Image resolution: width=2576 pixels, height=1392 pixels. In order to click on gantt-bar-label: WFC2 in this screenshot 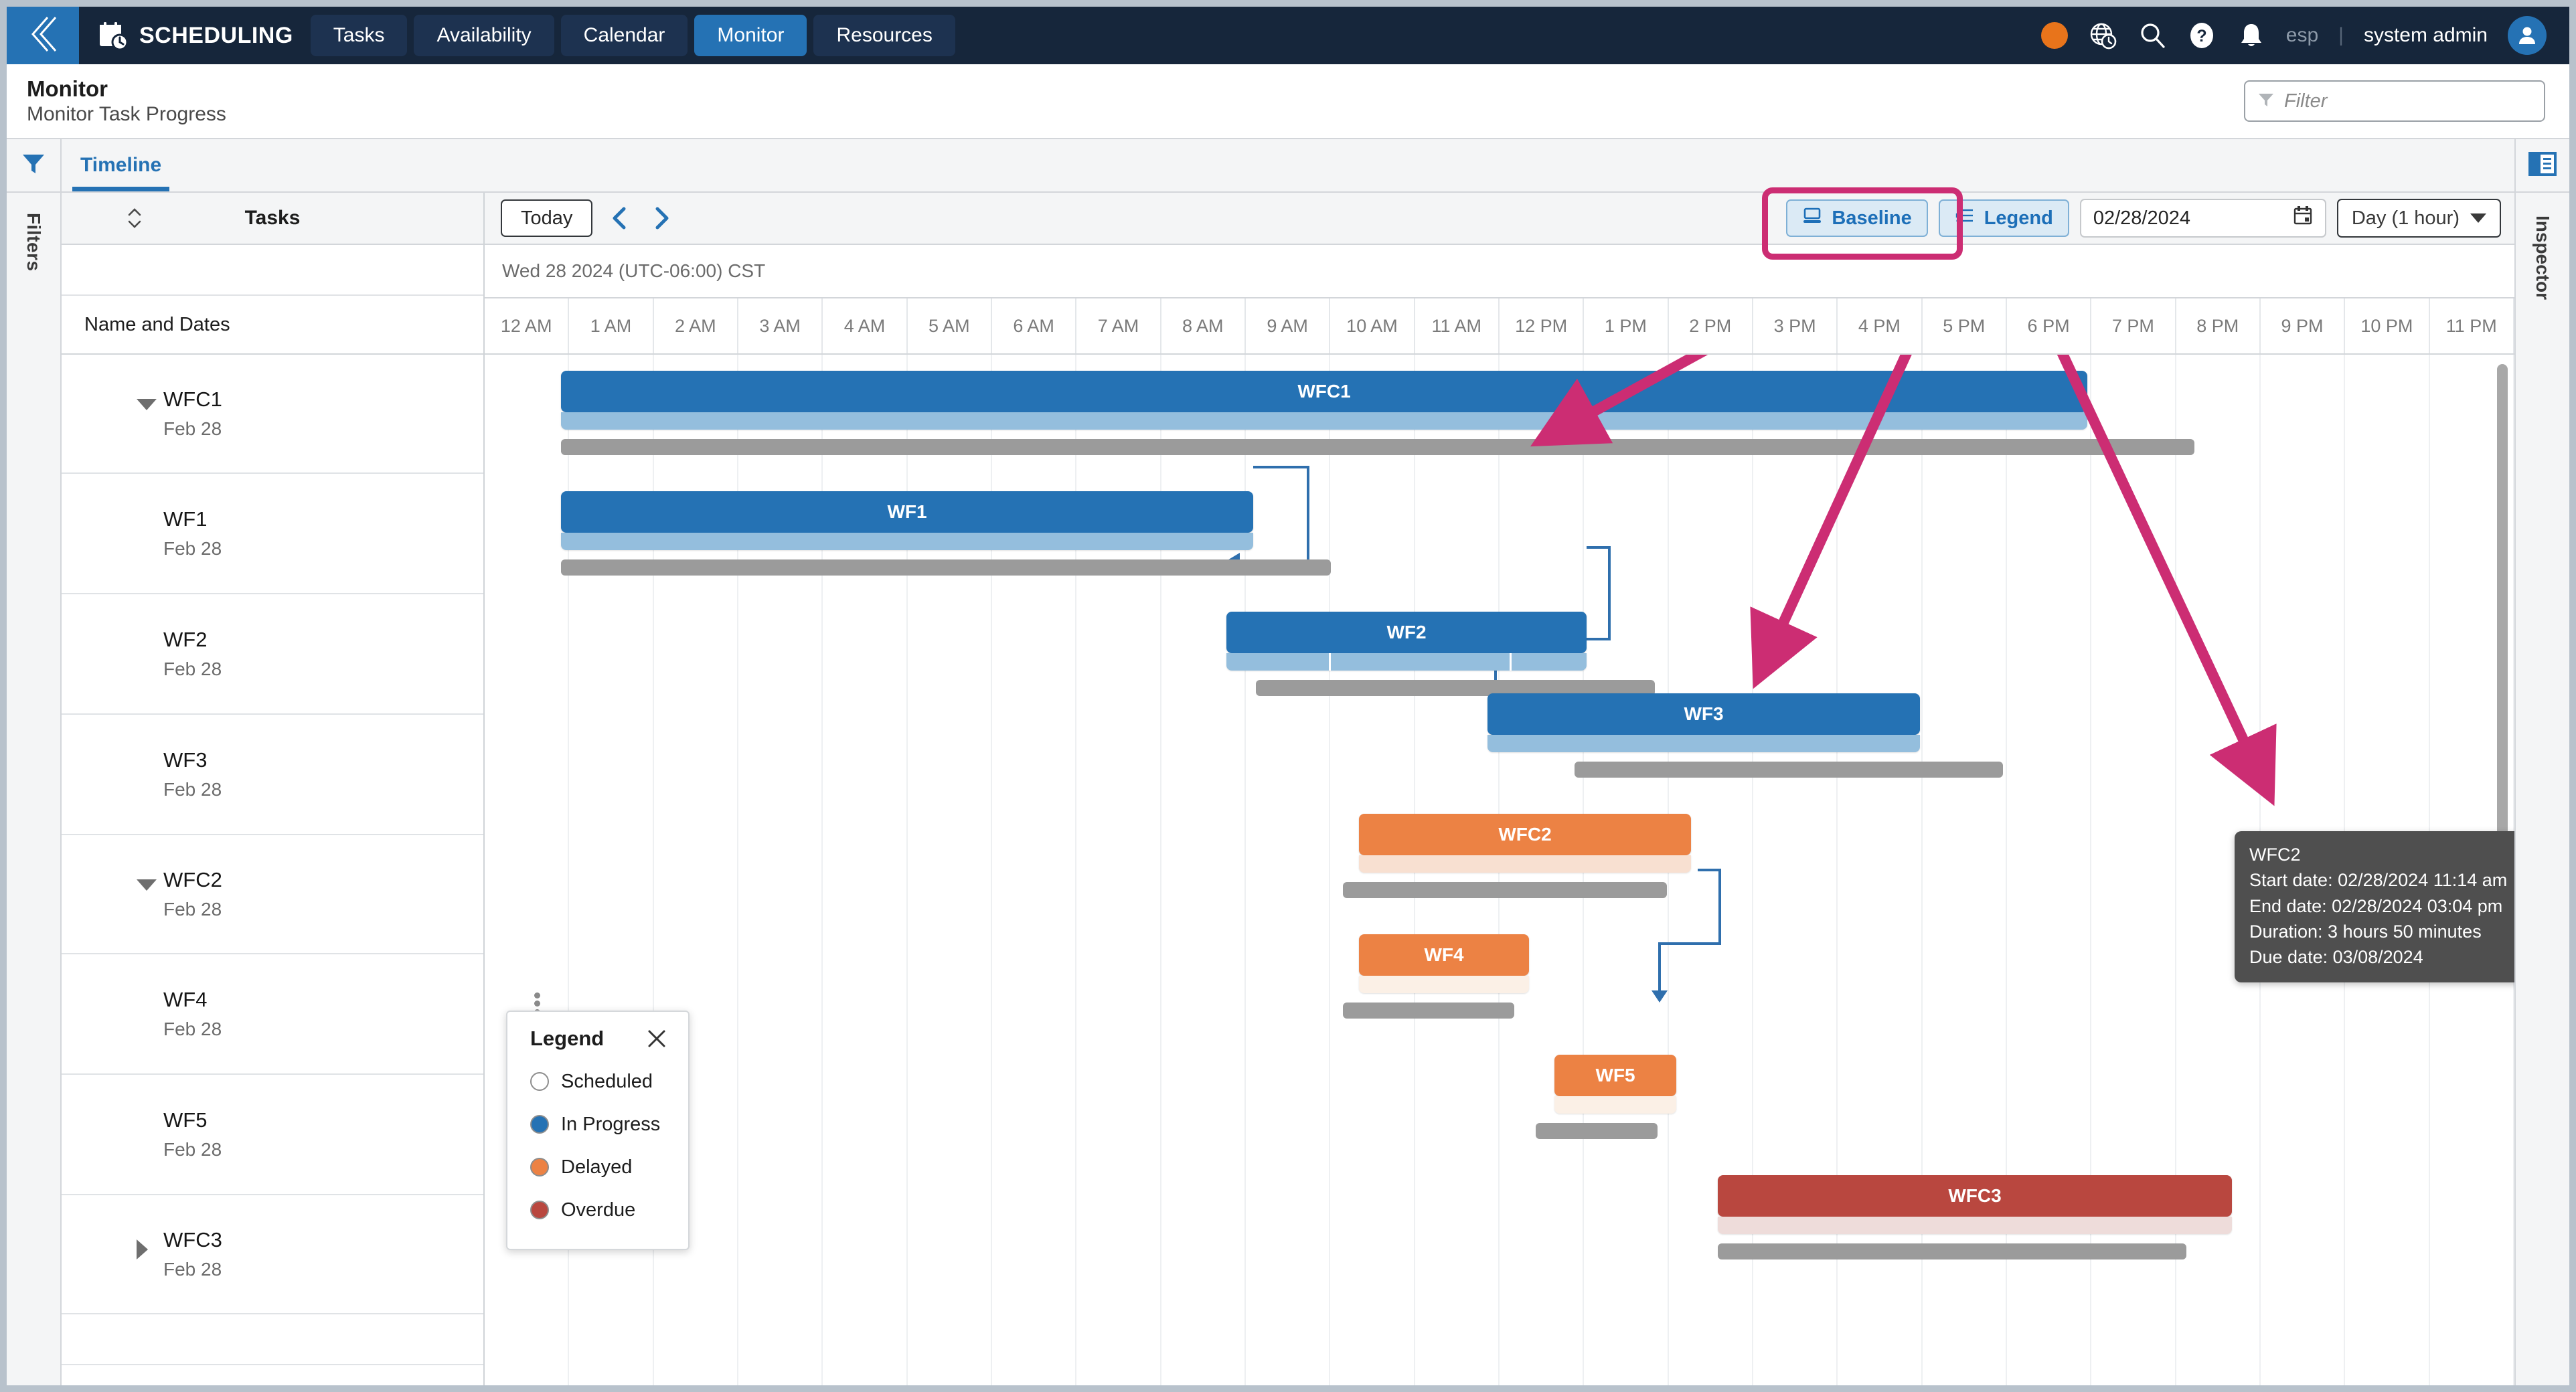, I will do `click(1525, 834)`.